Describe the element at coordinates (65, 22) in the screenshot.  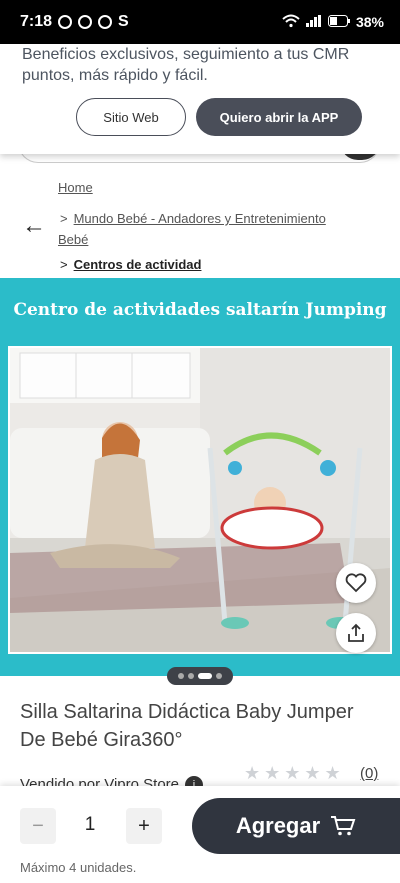
I see `alarm-icon` at that location.